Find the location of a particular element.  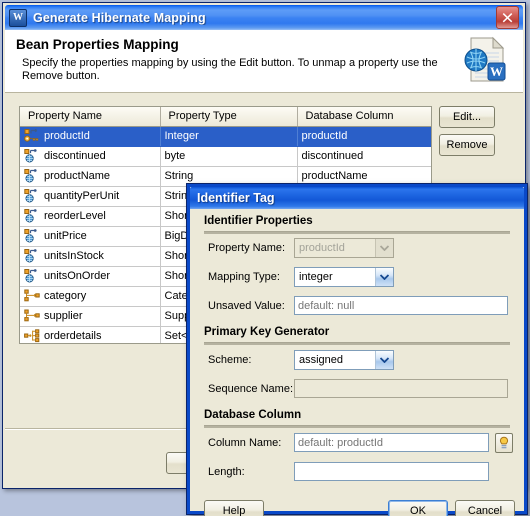

group-rule-primary-key-generator is located at coordinates (357, 343).